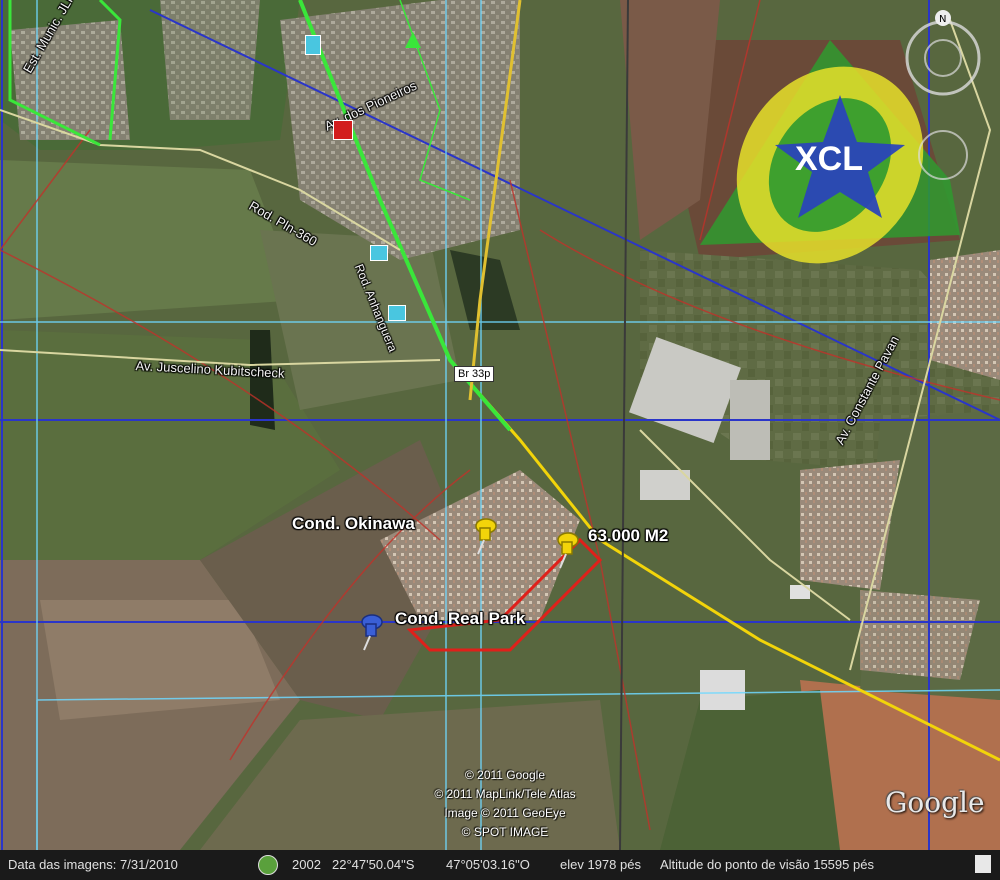  What do you see at coordinates (306, 864) in the screenshot?
I see `imagery-year: 2002` at bounding box center [306, 864].